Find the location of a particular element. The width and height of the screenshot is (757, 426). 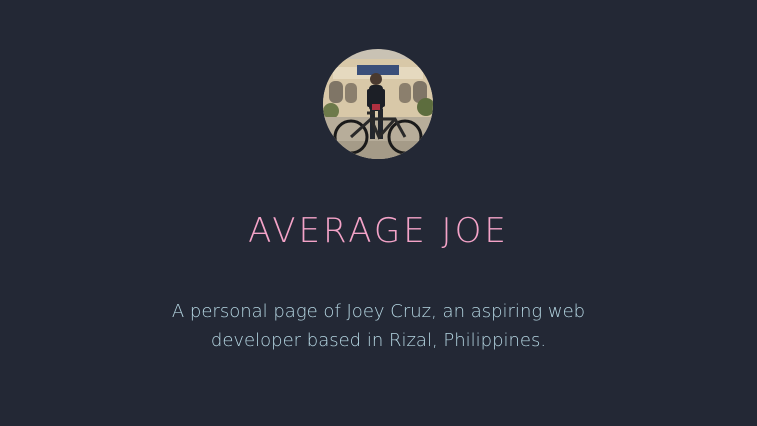

profile-avatar is located at coordinates (378, 104).